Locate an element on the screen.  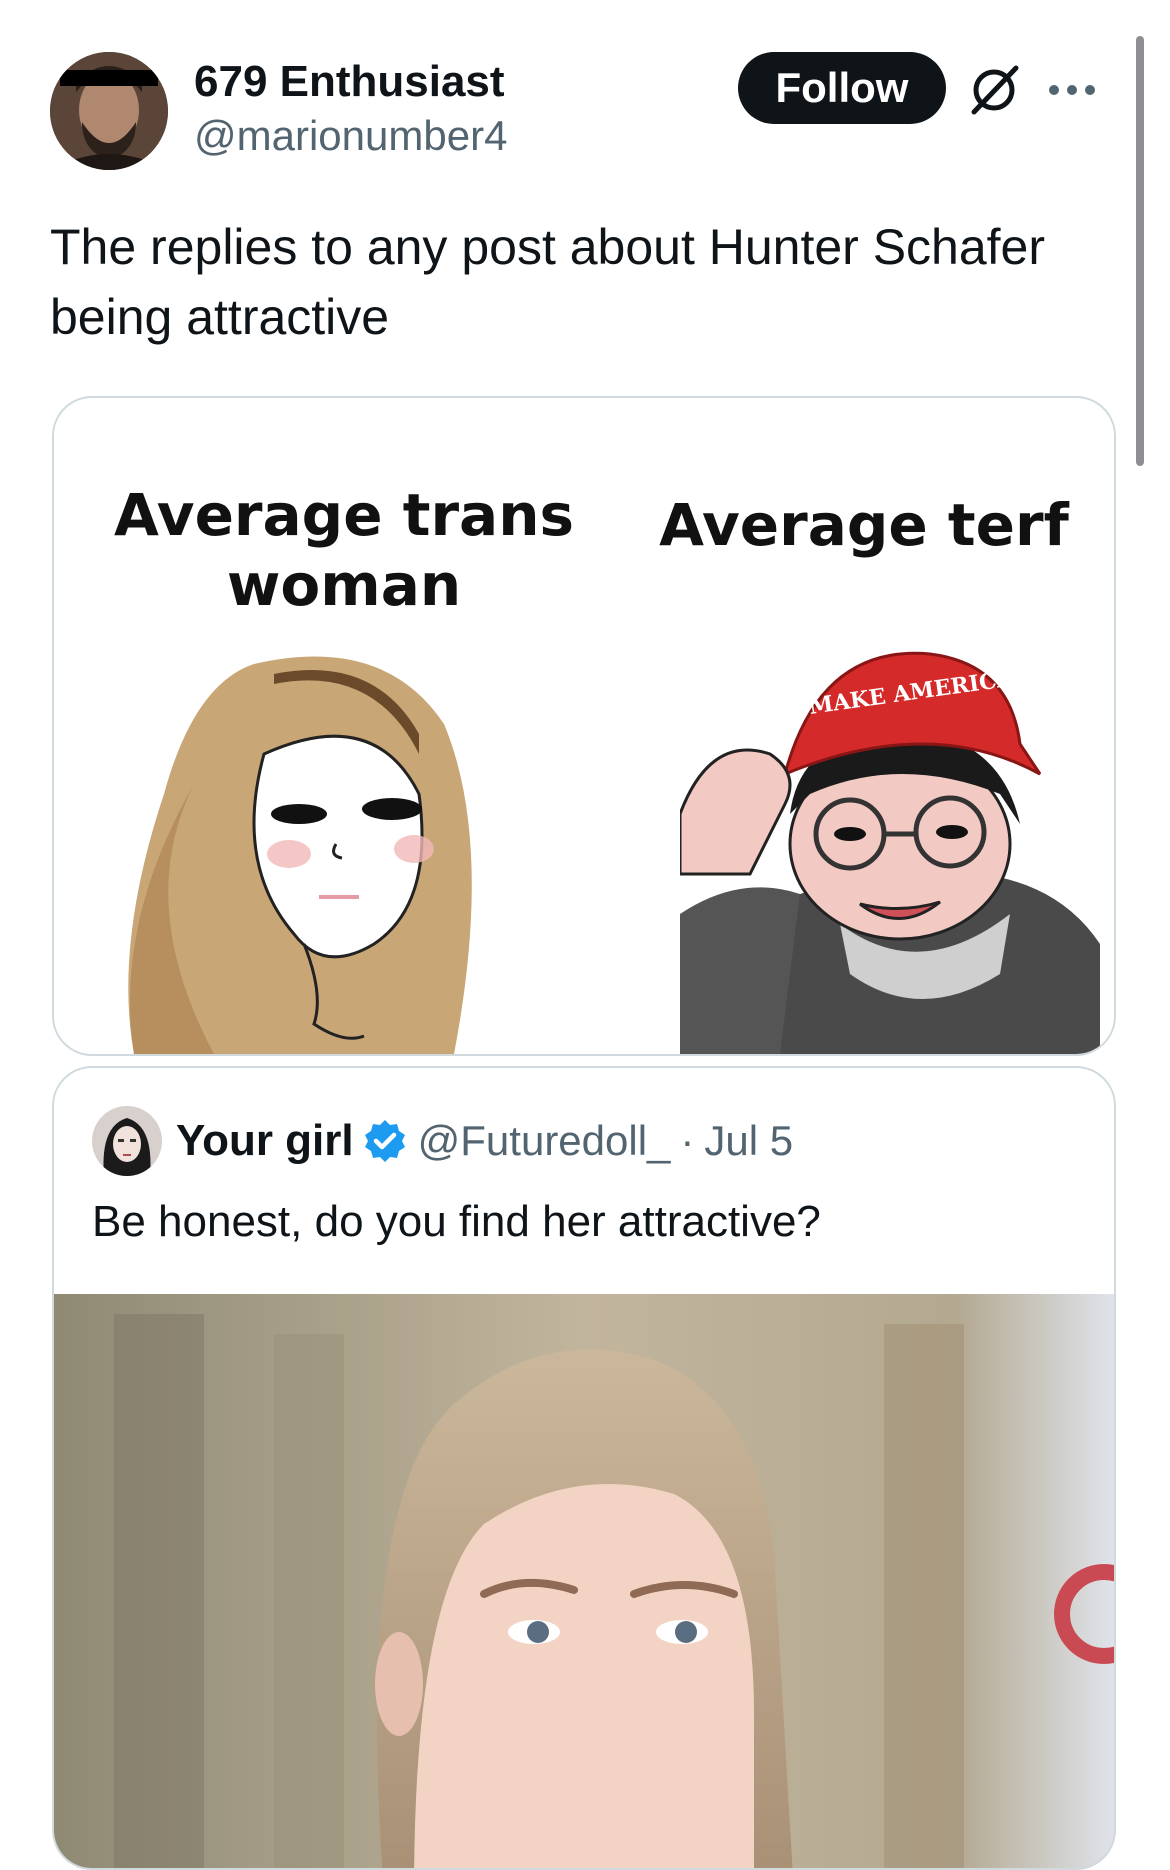
user-avatar-icon is located at coordinates (109, 111).